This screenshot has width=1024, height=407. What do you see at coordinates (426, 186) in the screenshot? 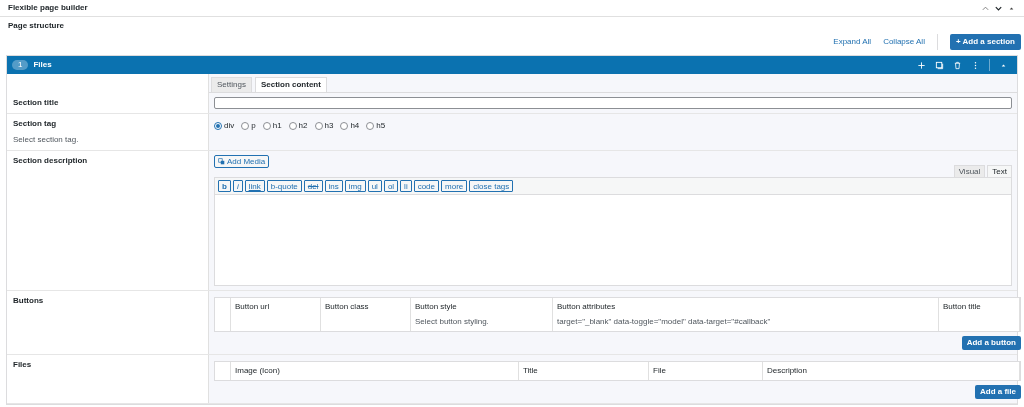
I see `quicktag-button: code` at bounding box center [426, 186].